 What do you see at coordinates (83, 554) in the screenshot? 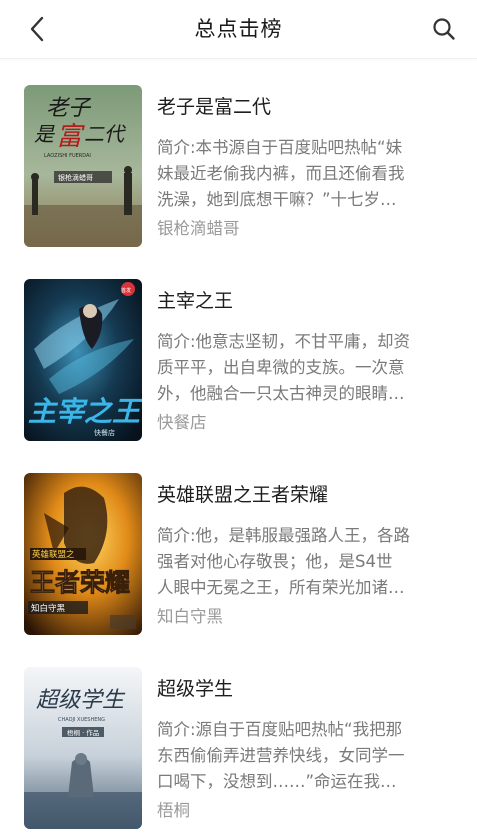
I see `book-cover: 英雄联盟之 王者荣耀 知白守黑` at bounding box center [83, 554].